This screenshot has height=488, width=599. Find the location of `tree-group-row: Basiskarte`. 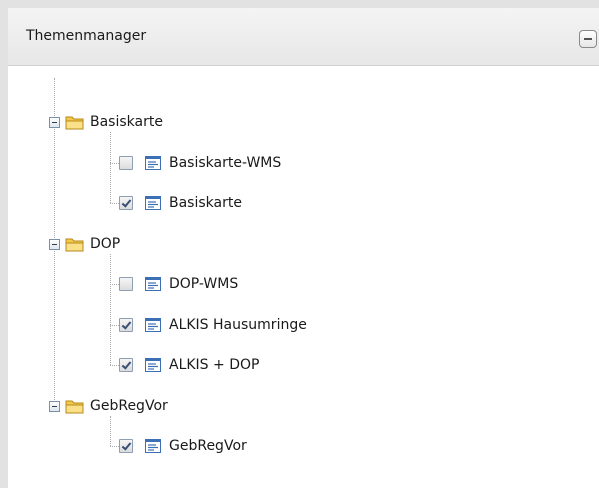

tree-group-row: Basiskarte is located at coordinates (288, 123).